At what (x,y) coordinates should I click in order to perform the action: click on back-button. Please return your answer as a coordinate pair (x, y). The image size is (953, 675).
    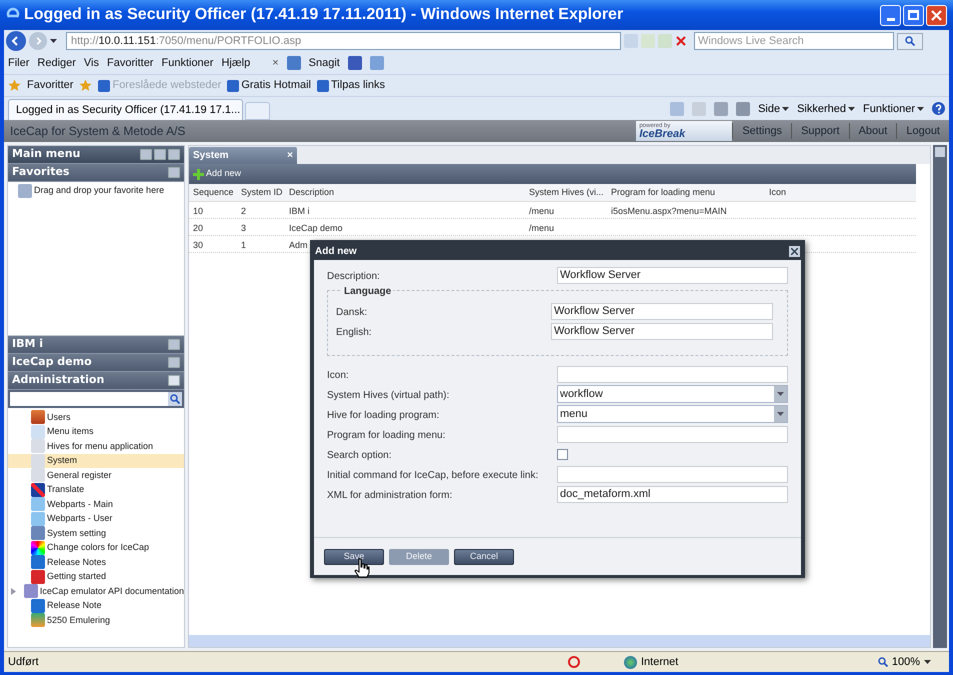
    Looking at the image, I should click on (16, 41).